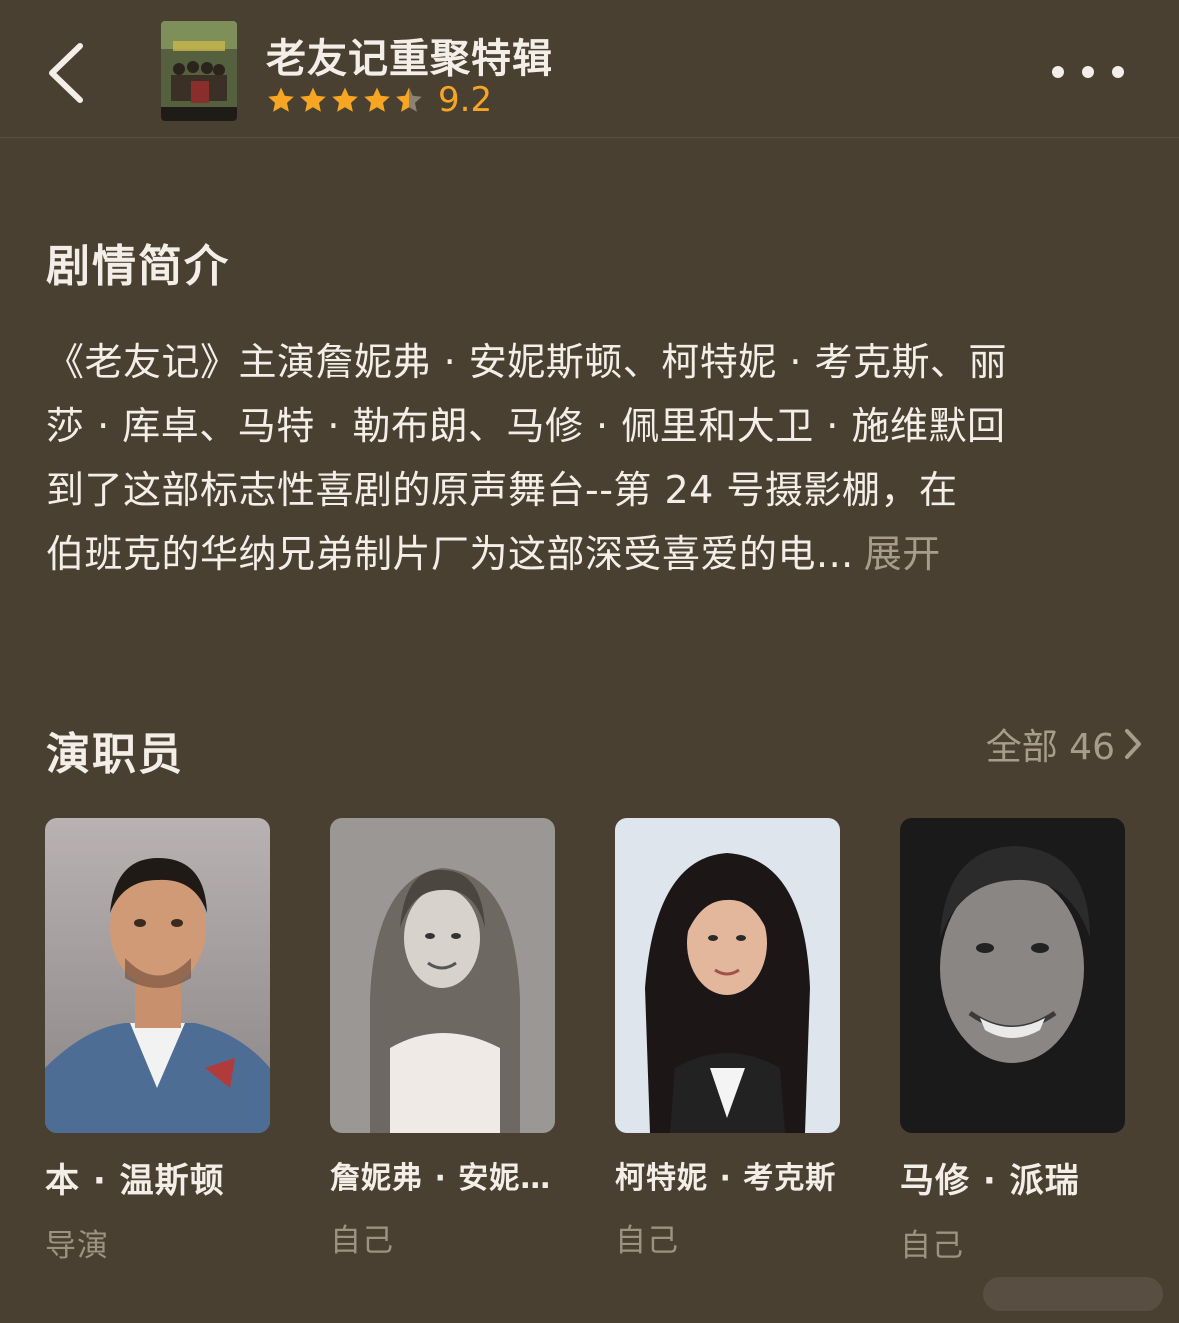  What do you see at coordinates (115, 754) in the screenshot?
I see `cast-heading: 演职员` at bounding box center [115, 754].